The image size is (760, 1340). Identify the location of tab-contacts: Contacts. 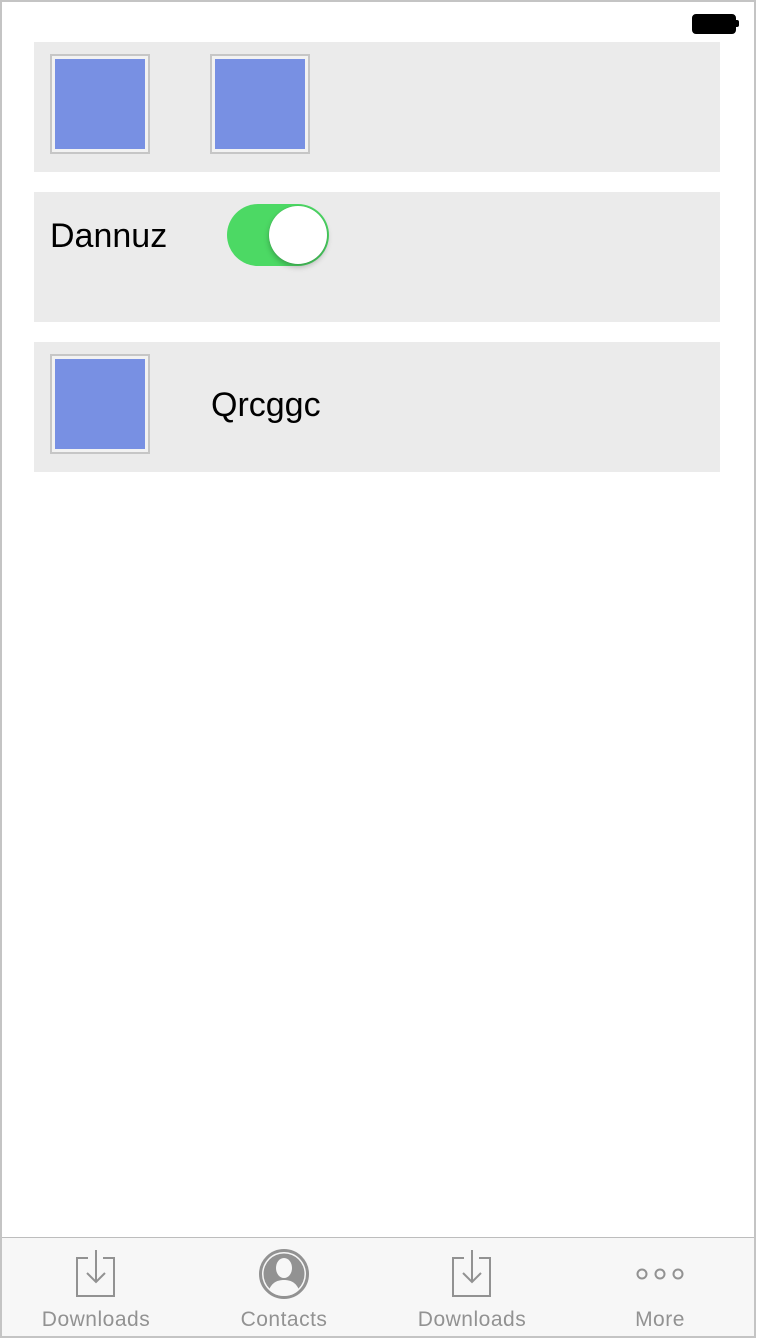
(284, 1287).